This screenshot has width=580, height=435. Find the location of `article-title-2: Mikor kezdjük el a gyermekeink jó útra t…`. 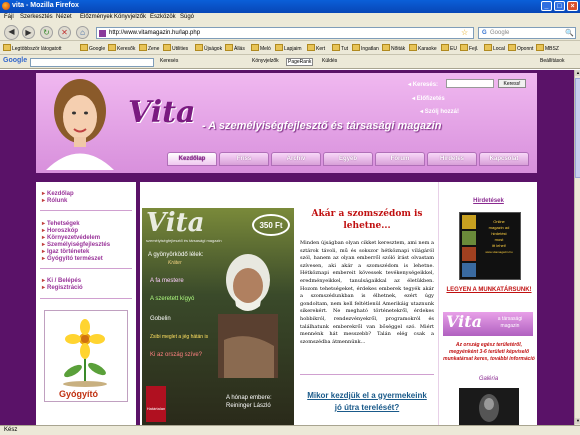

article-title-2: Mikor kezdjük el a gyermekeink jó útra t… is located at coordinates (367, 407).